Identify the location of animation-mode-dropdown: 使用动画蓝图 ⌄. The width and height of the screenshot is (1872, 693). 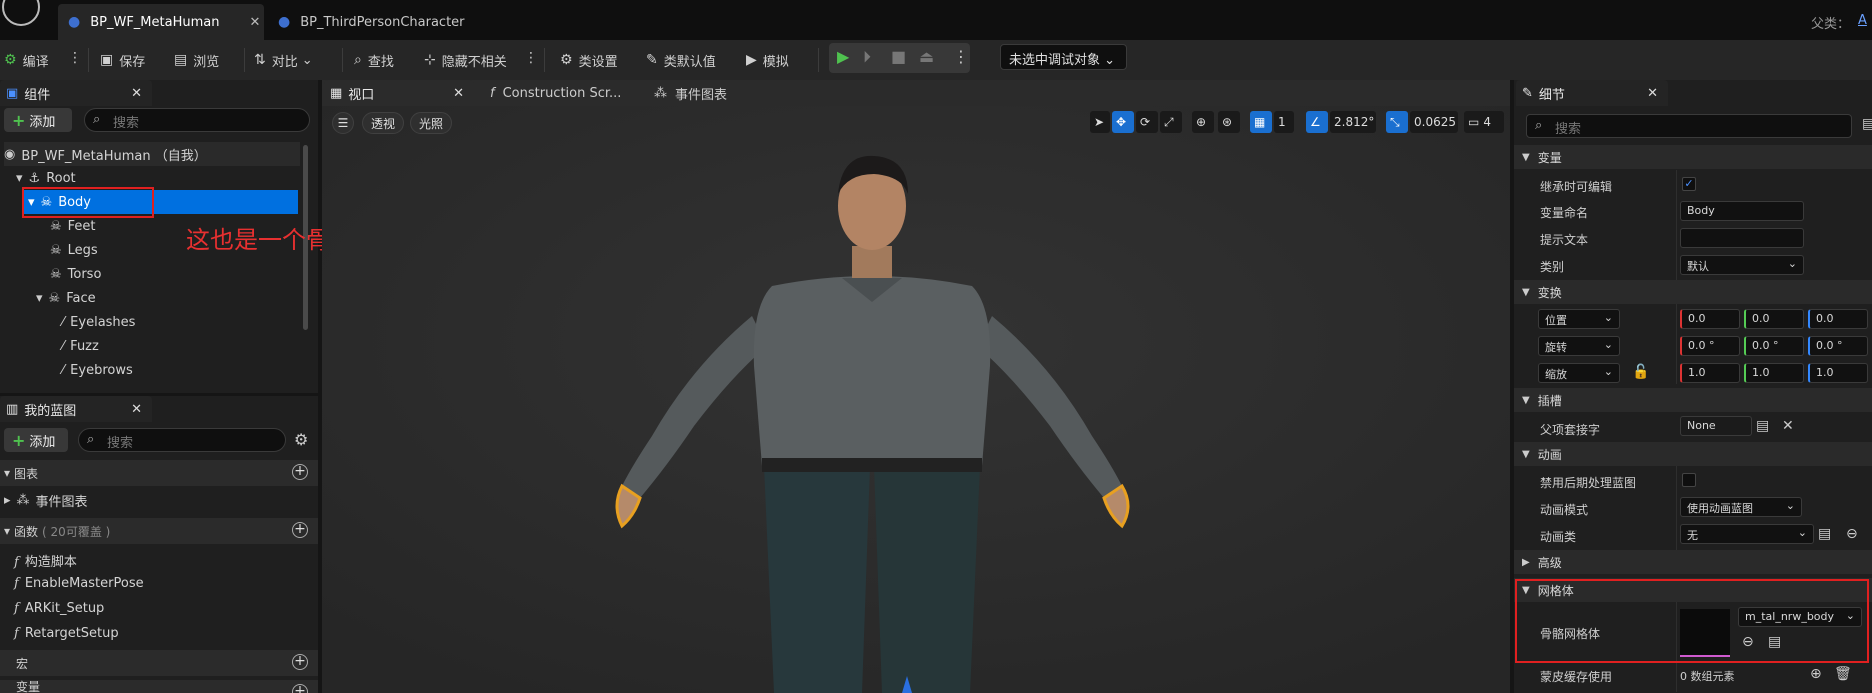
(1741, 507).